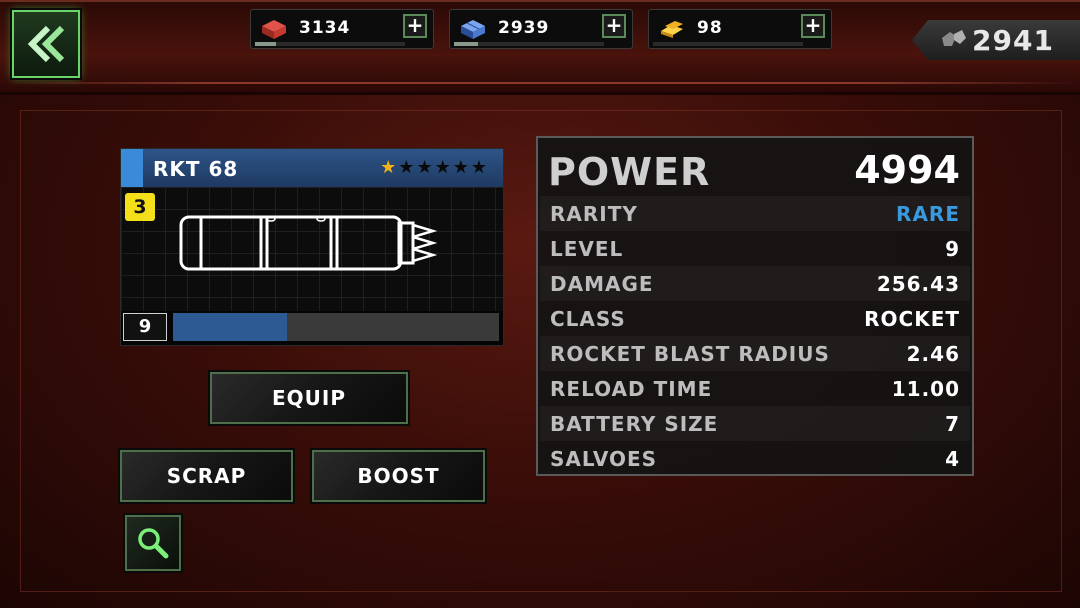 The image size is (1080, 608). Describe the element at coordinates (755, 423) in the screenshot. I see `stat-row: BATTERY SIZE 7` at that location.